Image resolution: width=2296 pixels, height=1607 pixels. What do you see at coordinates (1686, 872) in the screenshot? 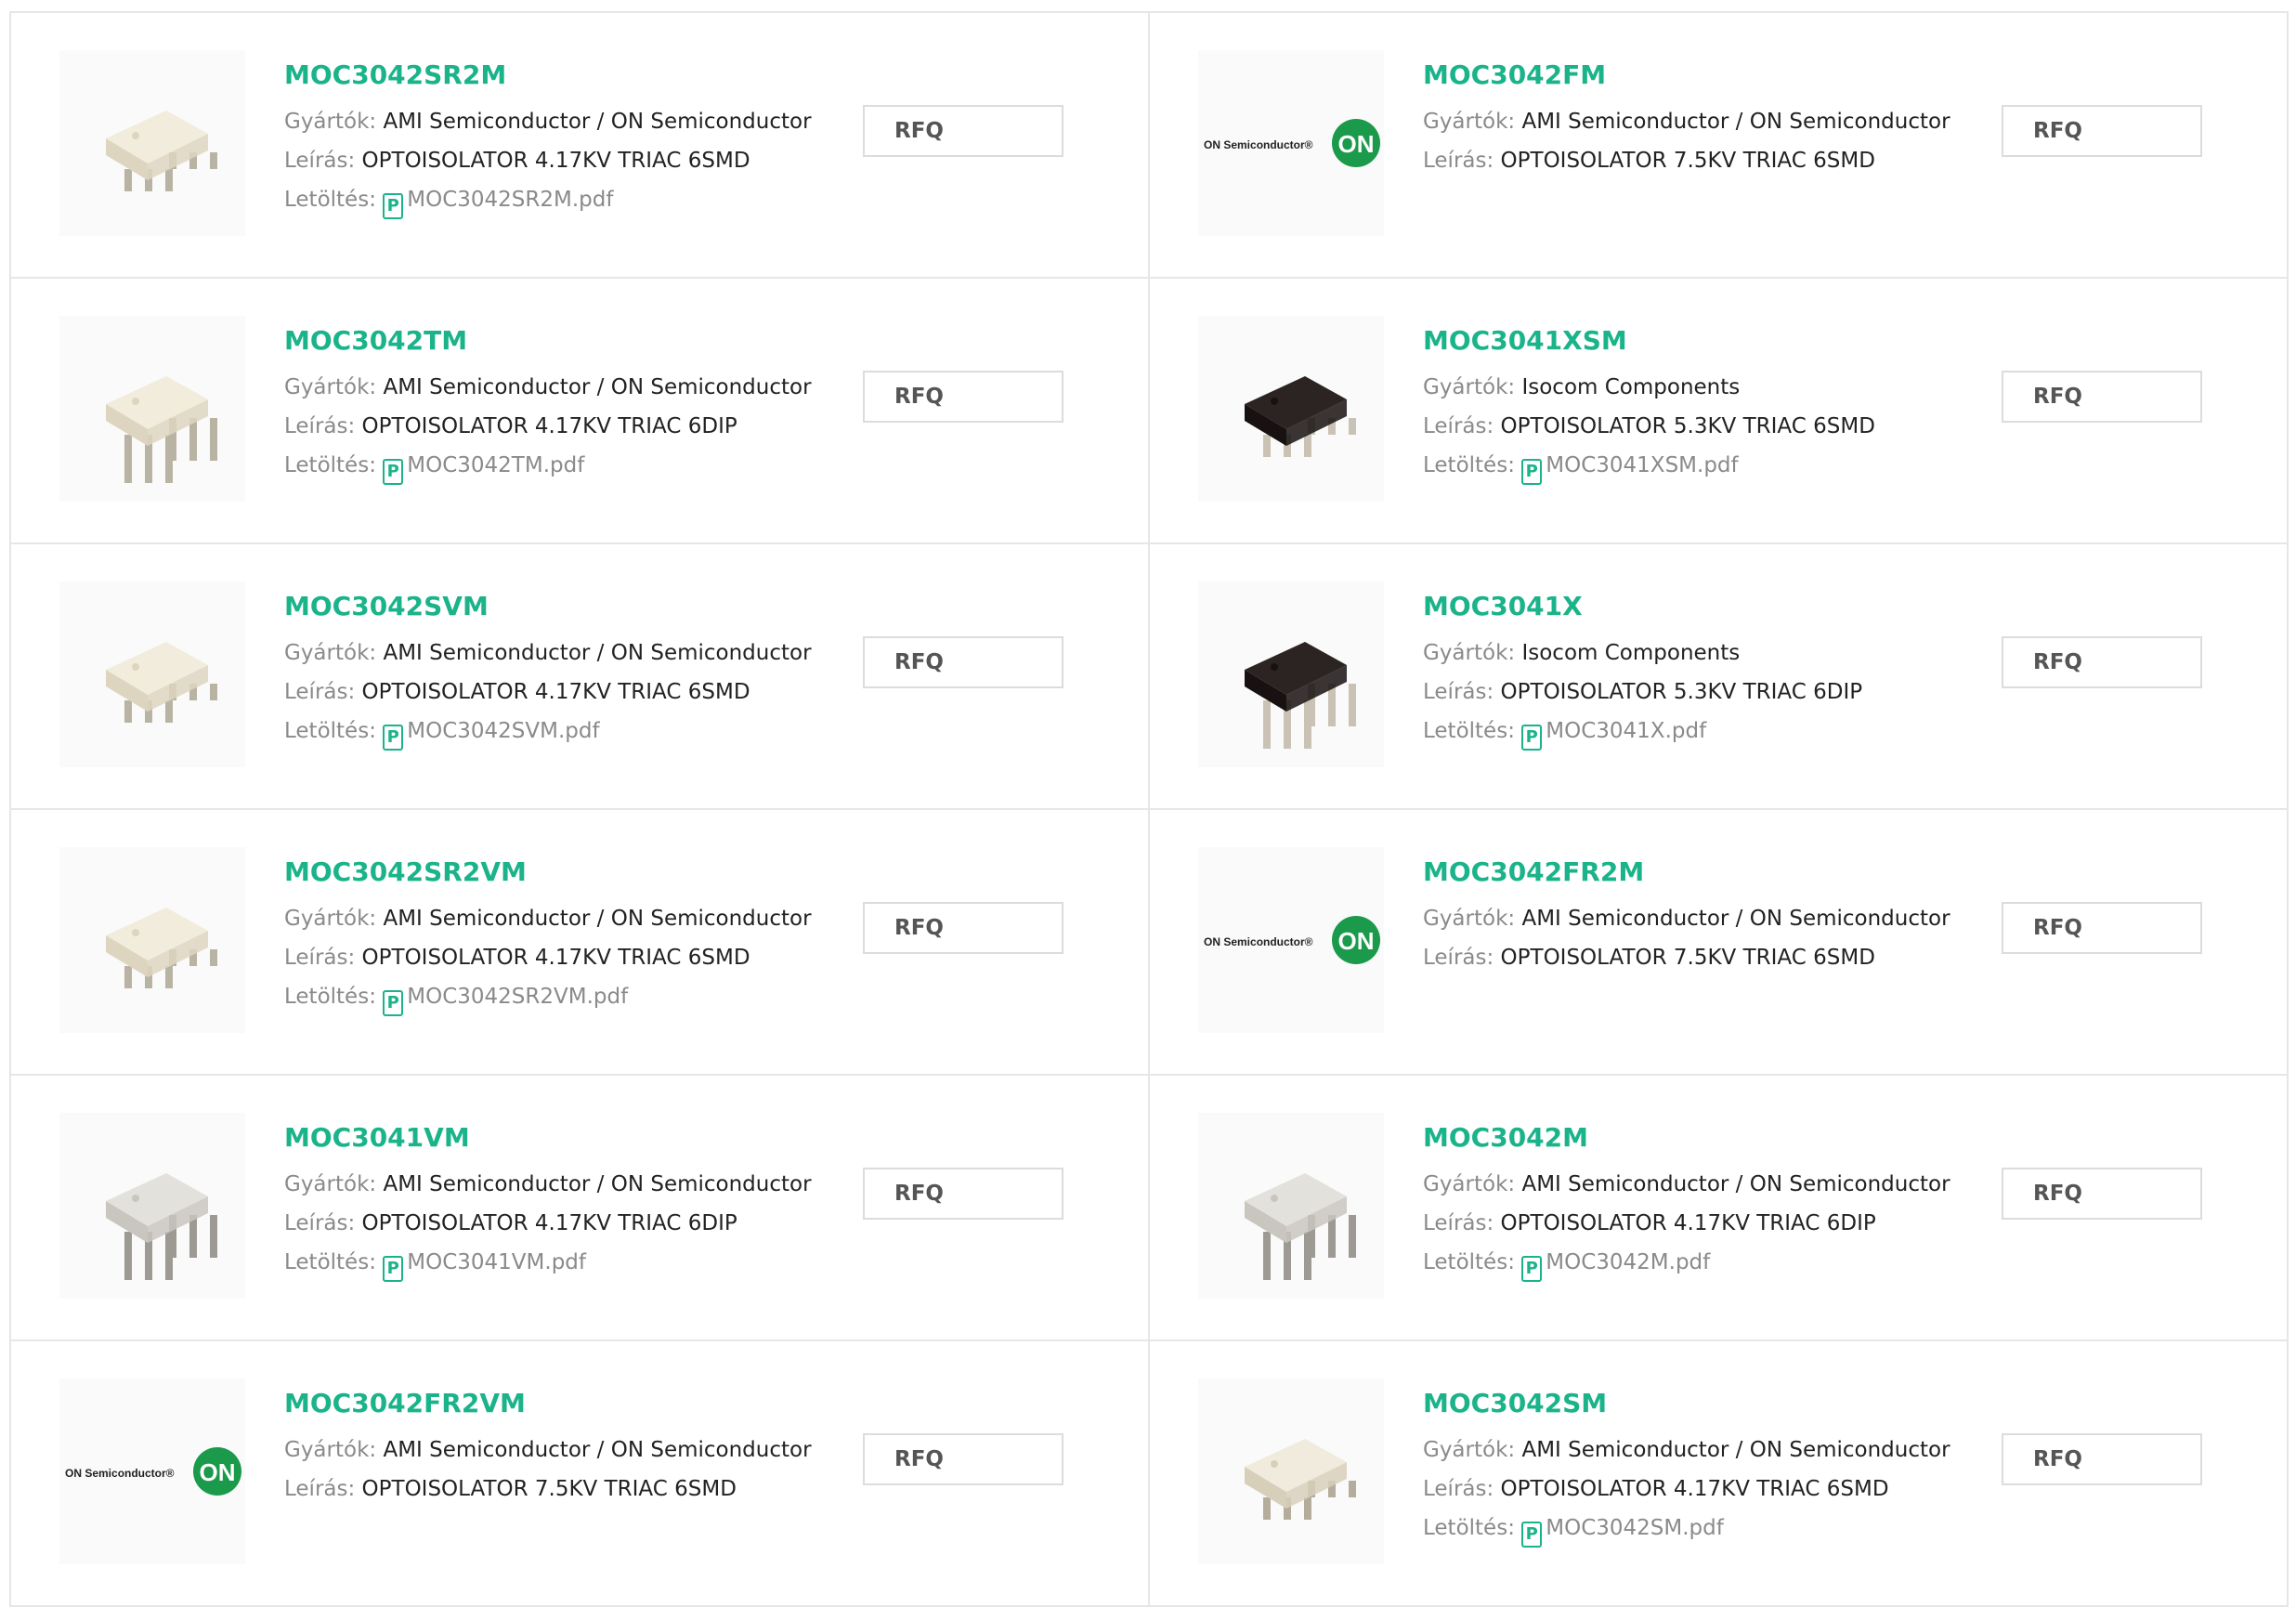
I see `product-name-link: MOC3042FR2M` at bounding box center [1686, 872].